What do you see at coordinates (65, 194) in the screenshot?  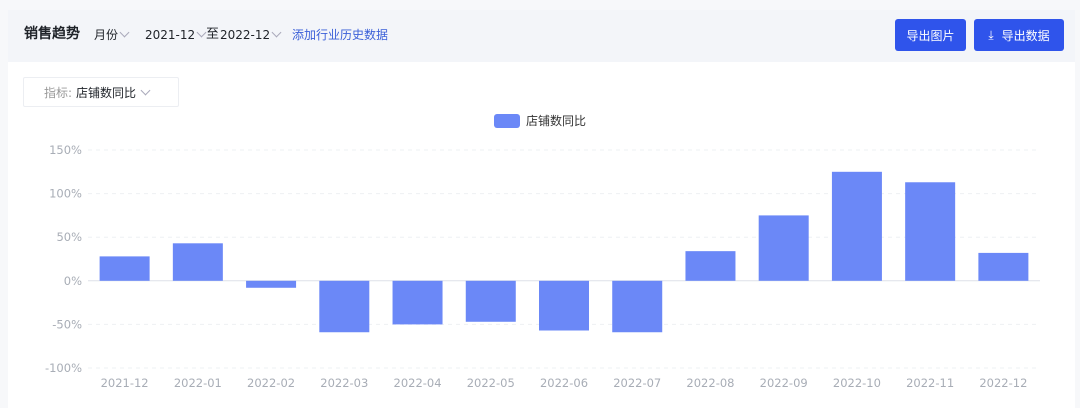 I see `y-tick-label: 100%` at bounding box center [65, 194].